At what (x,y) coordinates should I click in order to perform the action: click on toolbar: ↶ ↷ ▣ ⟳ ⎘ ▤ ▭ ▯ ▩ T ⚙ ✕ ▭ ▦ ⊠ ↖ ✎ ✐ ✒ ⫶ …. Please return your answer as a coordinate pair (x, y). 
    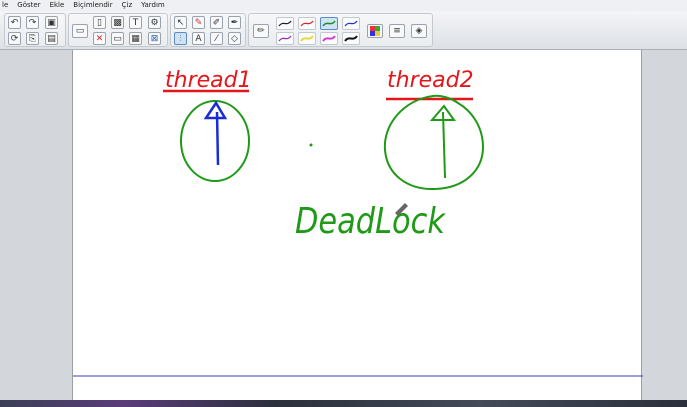
    Looking at the image, I should click on (343, 30).